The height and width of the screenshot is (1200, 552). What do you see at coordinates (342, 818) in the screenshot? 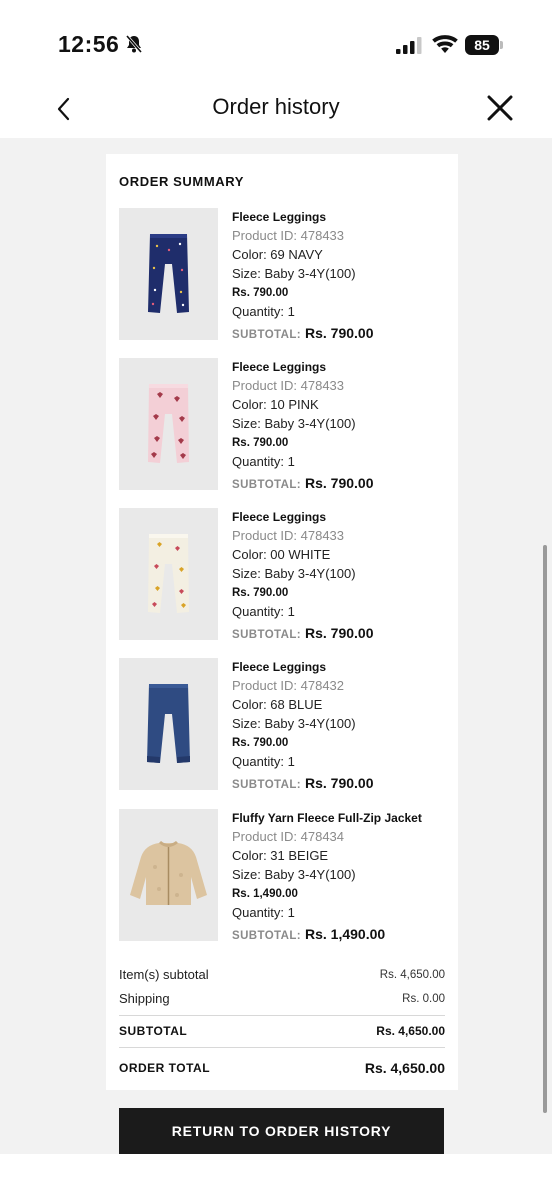
I see `product-name: Fluffy Yarn Fleece Full-Zip Jacket` at bounding box center [342, 818].